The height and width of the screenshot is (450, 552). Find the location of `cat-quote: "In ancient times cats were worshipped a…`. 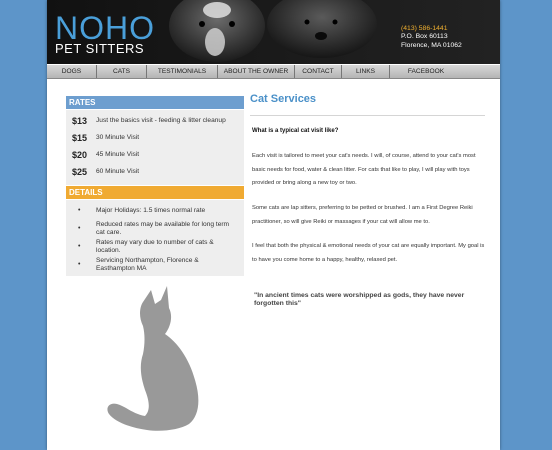

cat-quote: "In ancient times cats were worshipped a… is located at coordinates (359, 300).